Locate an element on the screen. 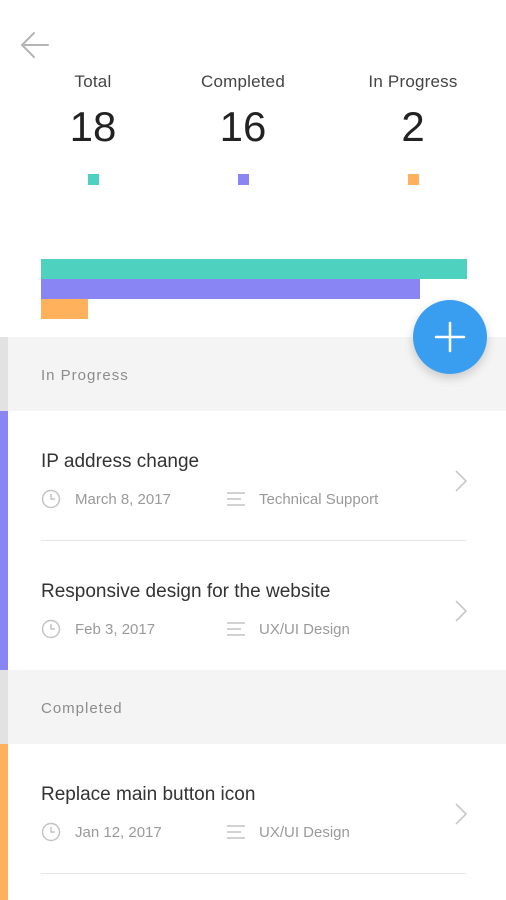 The image size is (506, 900). arrow-left-icon is located at coordinates (35, 45).